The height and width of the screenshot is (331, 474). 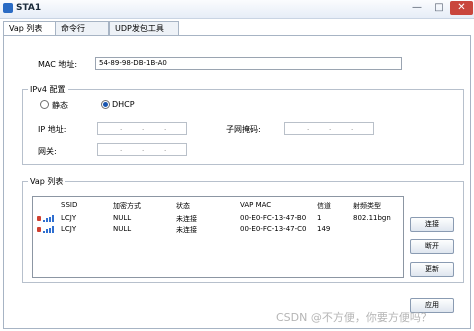 What do you see at coordinates (8, 8) in the screenshot?
I see `app-icon` at bounding box center [8, 8].